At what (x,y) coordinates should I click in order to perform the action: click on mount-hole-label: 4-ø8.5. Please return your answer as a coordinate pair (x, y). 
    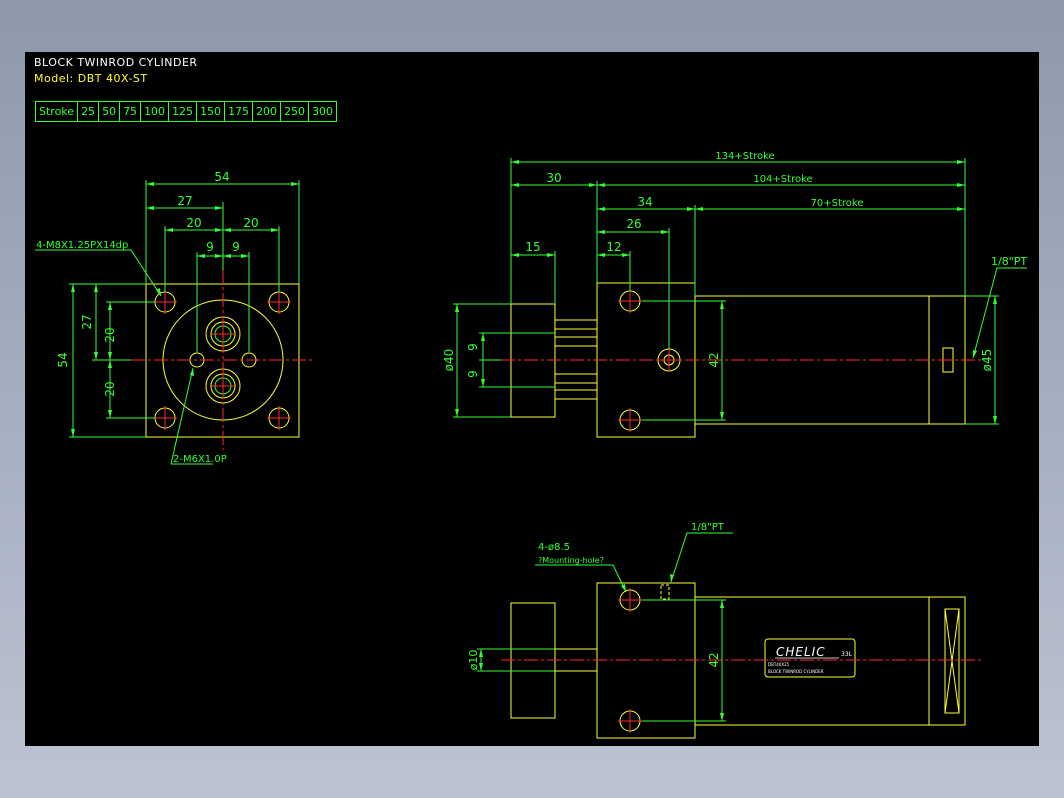
    Looking at the image, I should click on (554, 547).